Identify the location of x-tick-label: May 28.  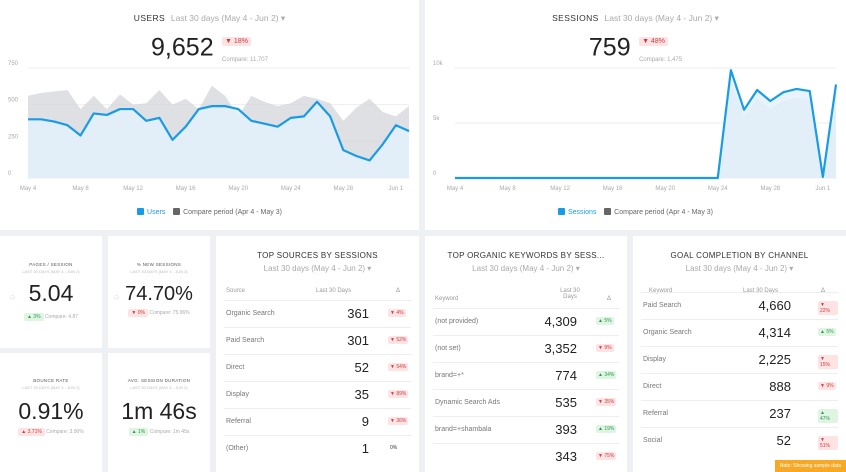
(343, 189).